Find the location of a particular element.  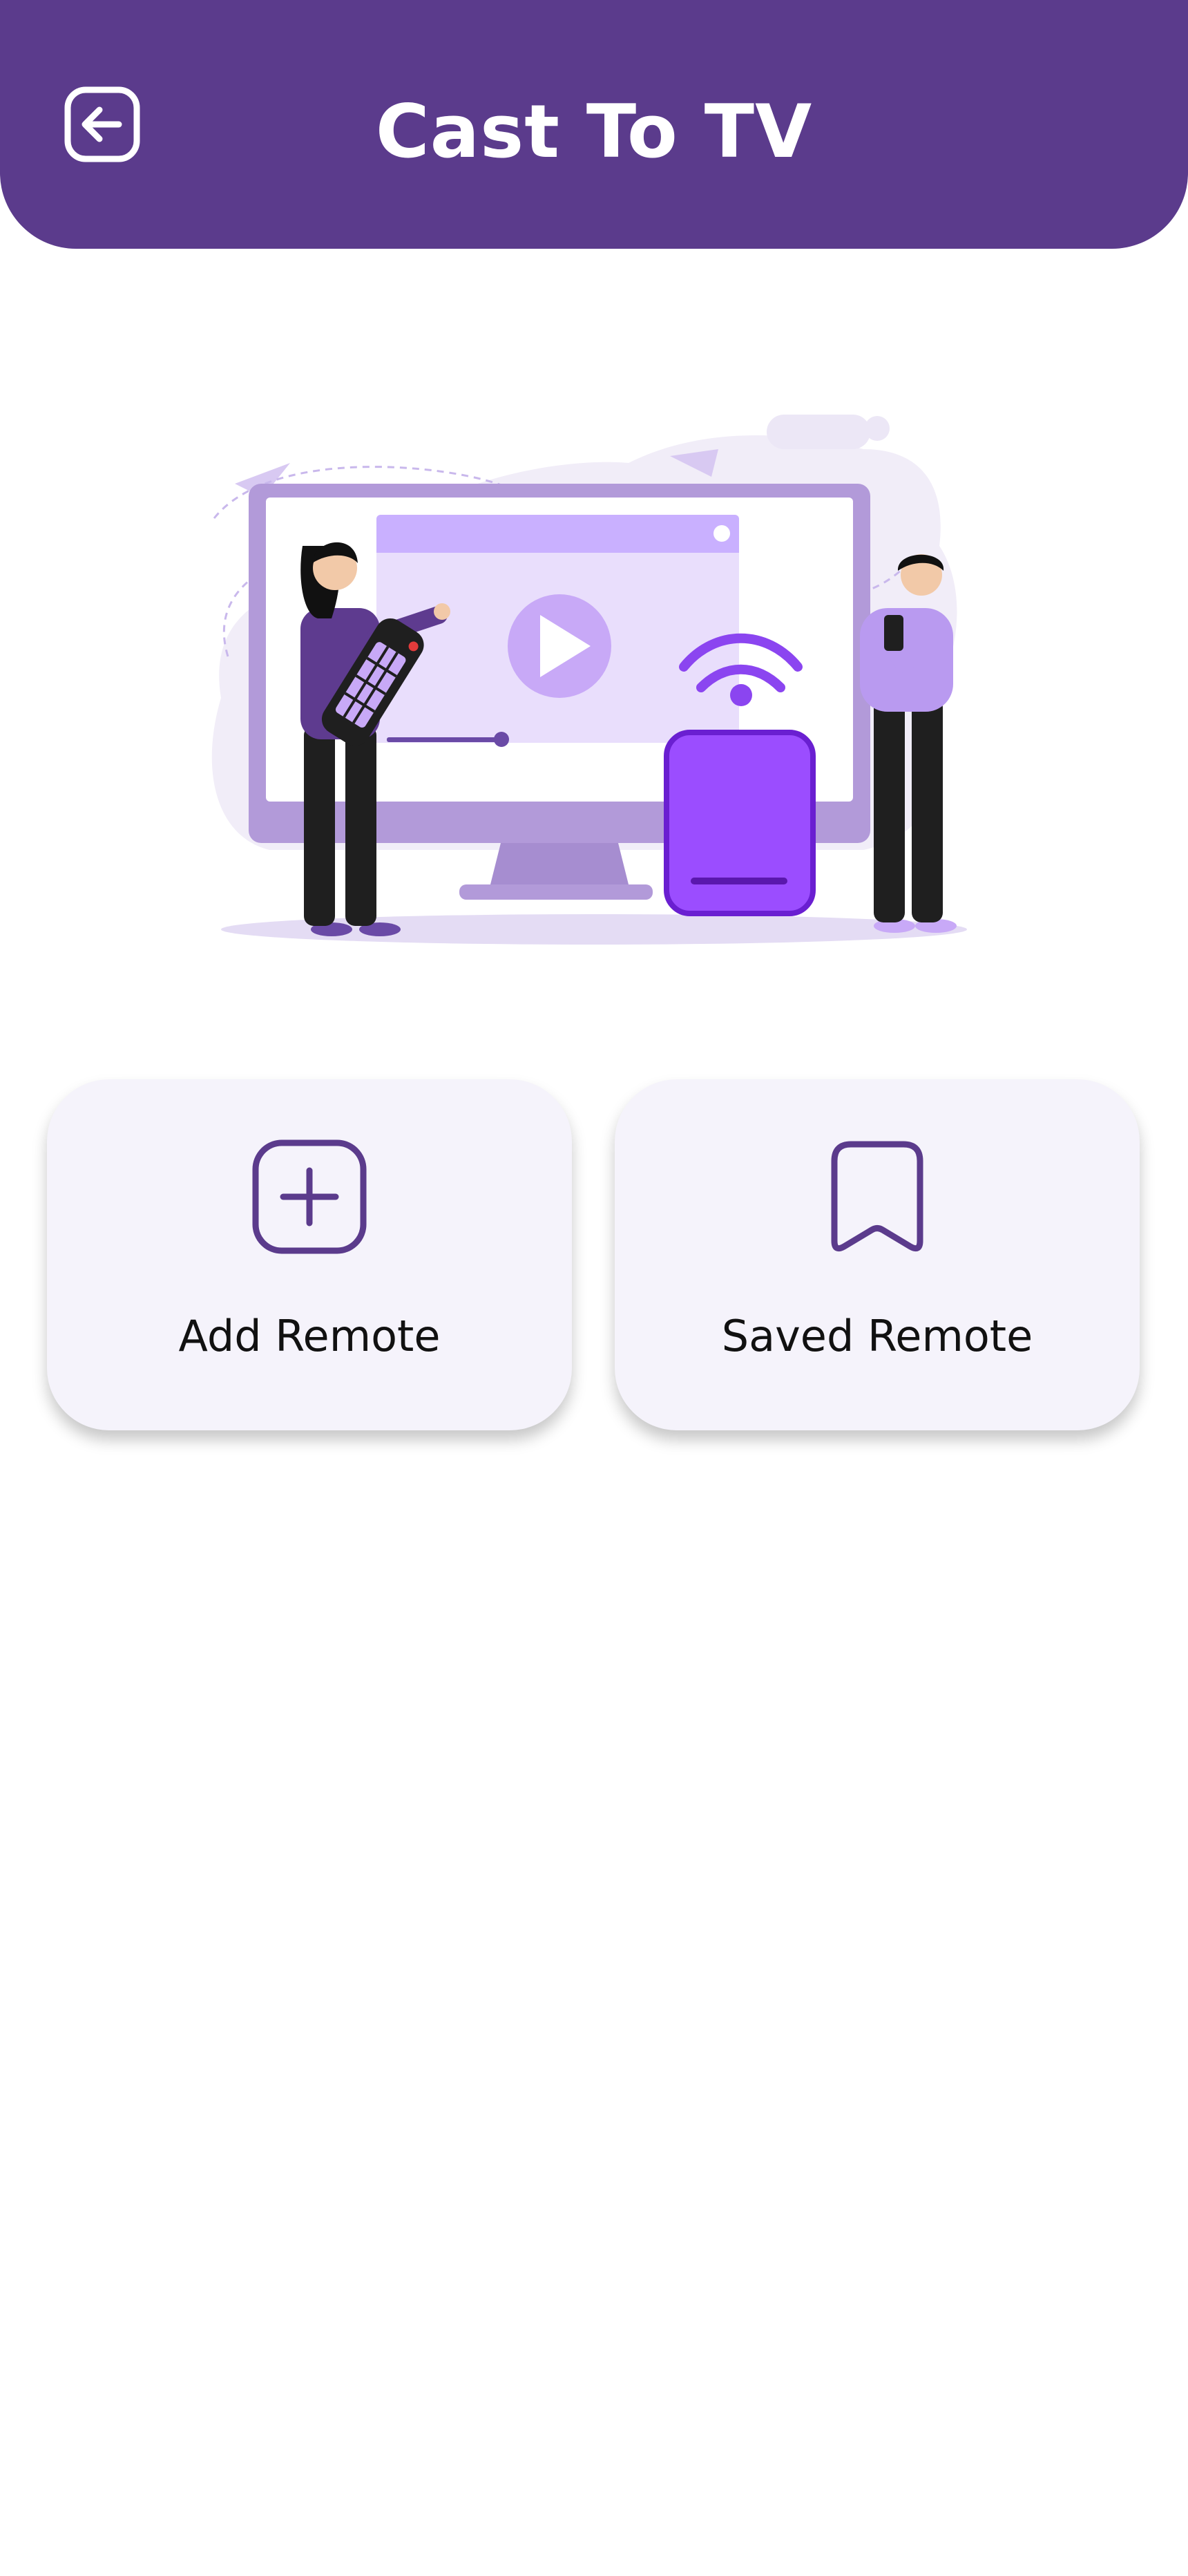

app-header: Cast To TV is located at coordinates (594, 124).